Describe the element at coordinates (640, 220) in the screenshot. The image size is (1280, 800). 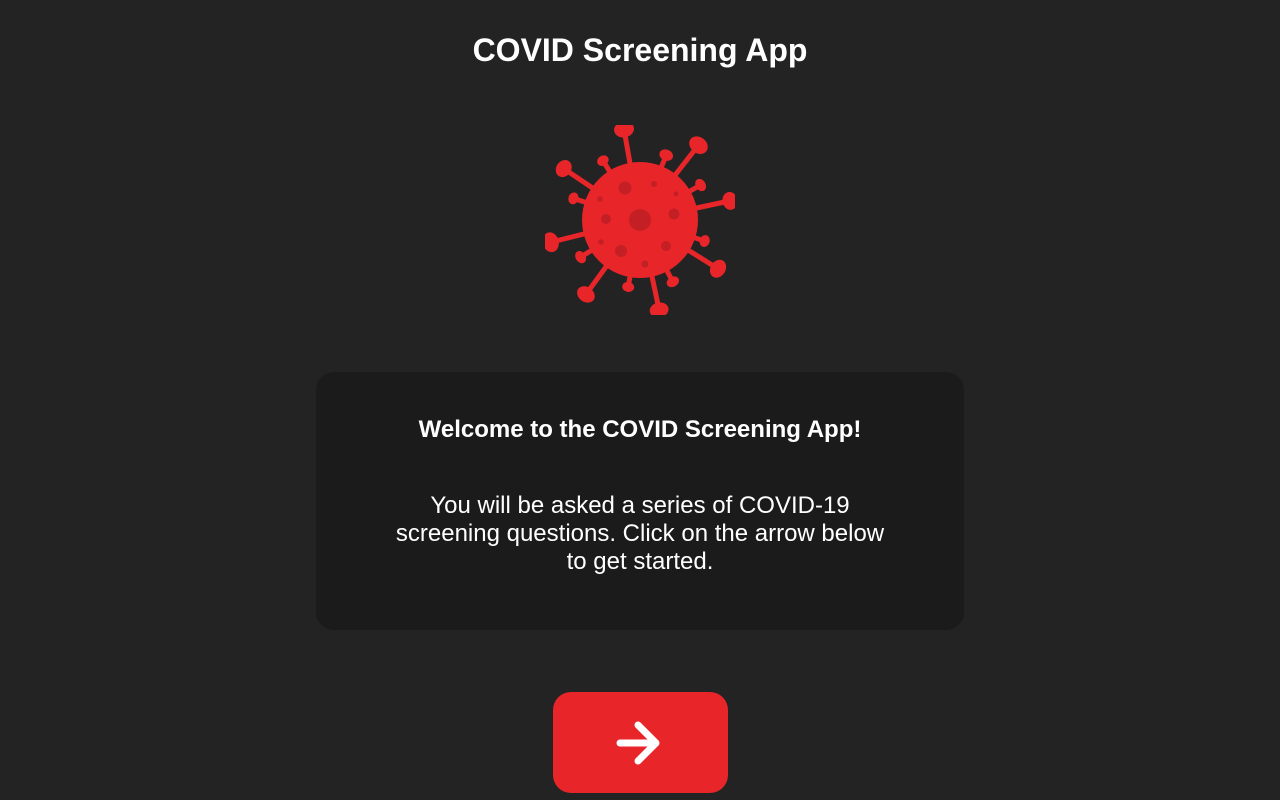
I see `virus-icon` at that location.